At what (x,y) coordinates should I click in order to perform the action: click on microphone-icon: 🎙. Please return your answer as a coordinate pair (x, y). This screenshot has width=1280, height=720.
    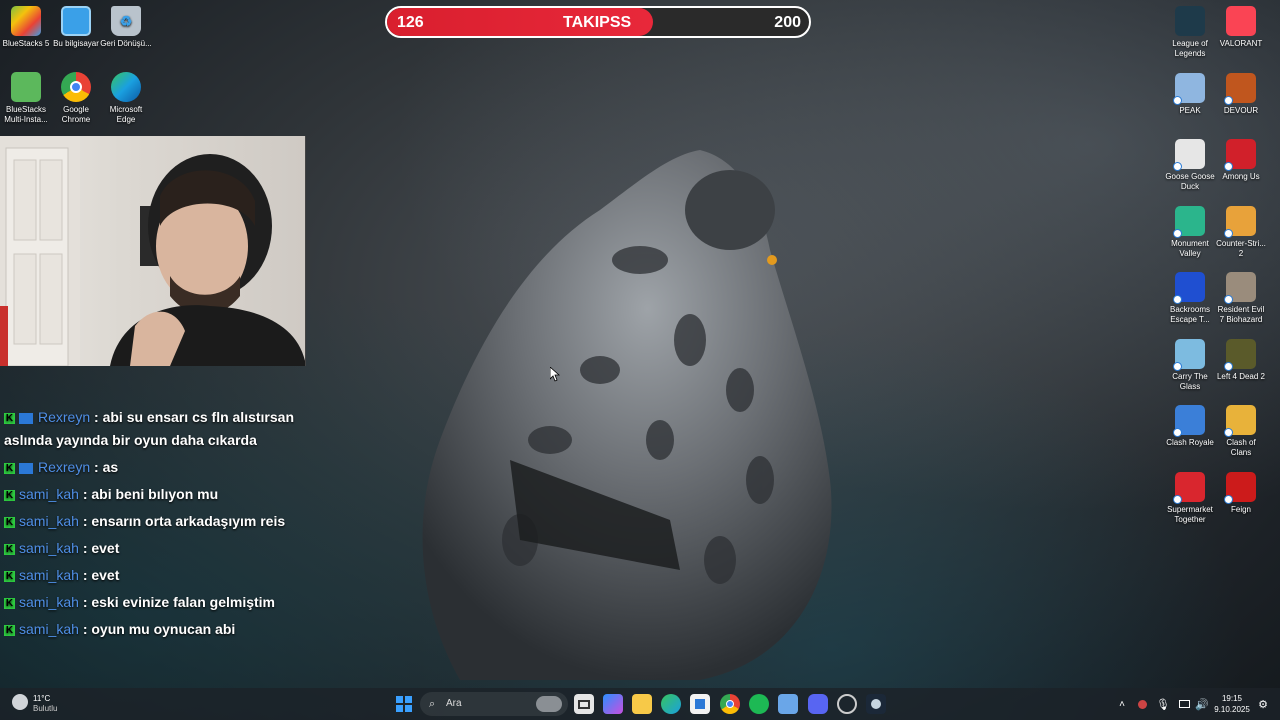
    Looking at the image, I should click on (1163, 704).